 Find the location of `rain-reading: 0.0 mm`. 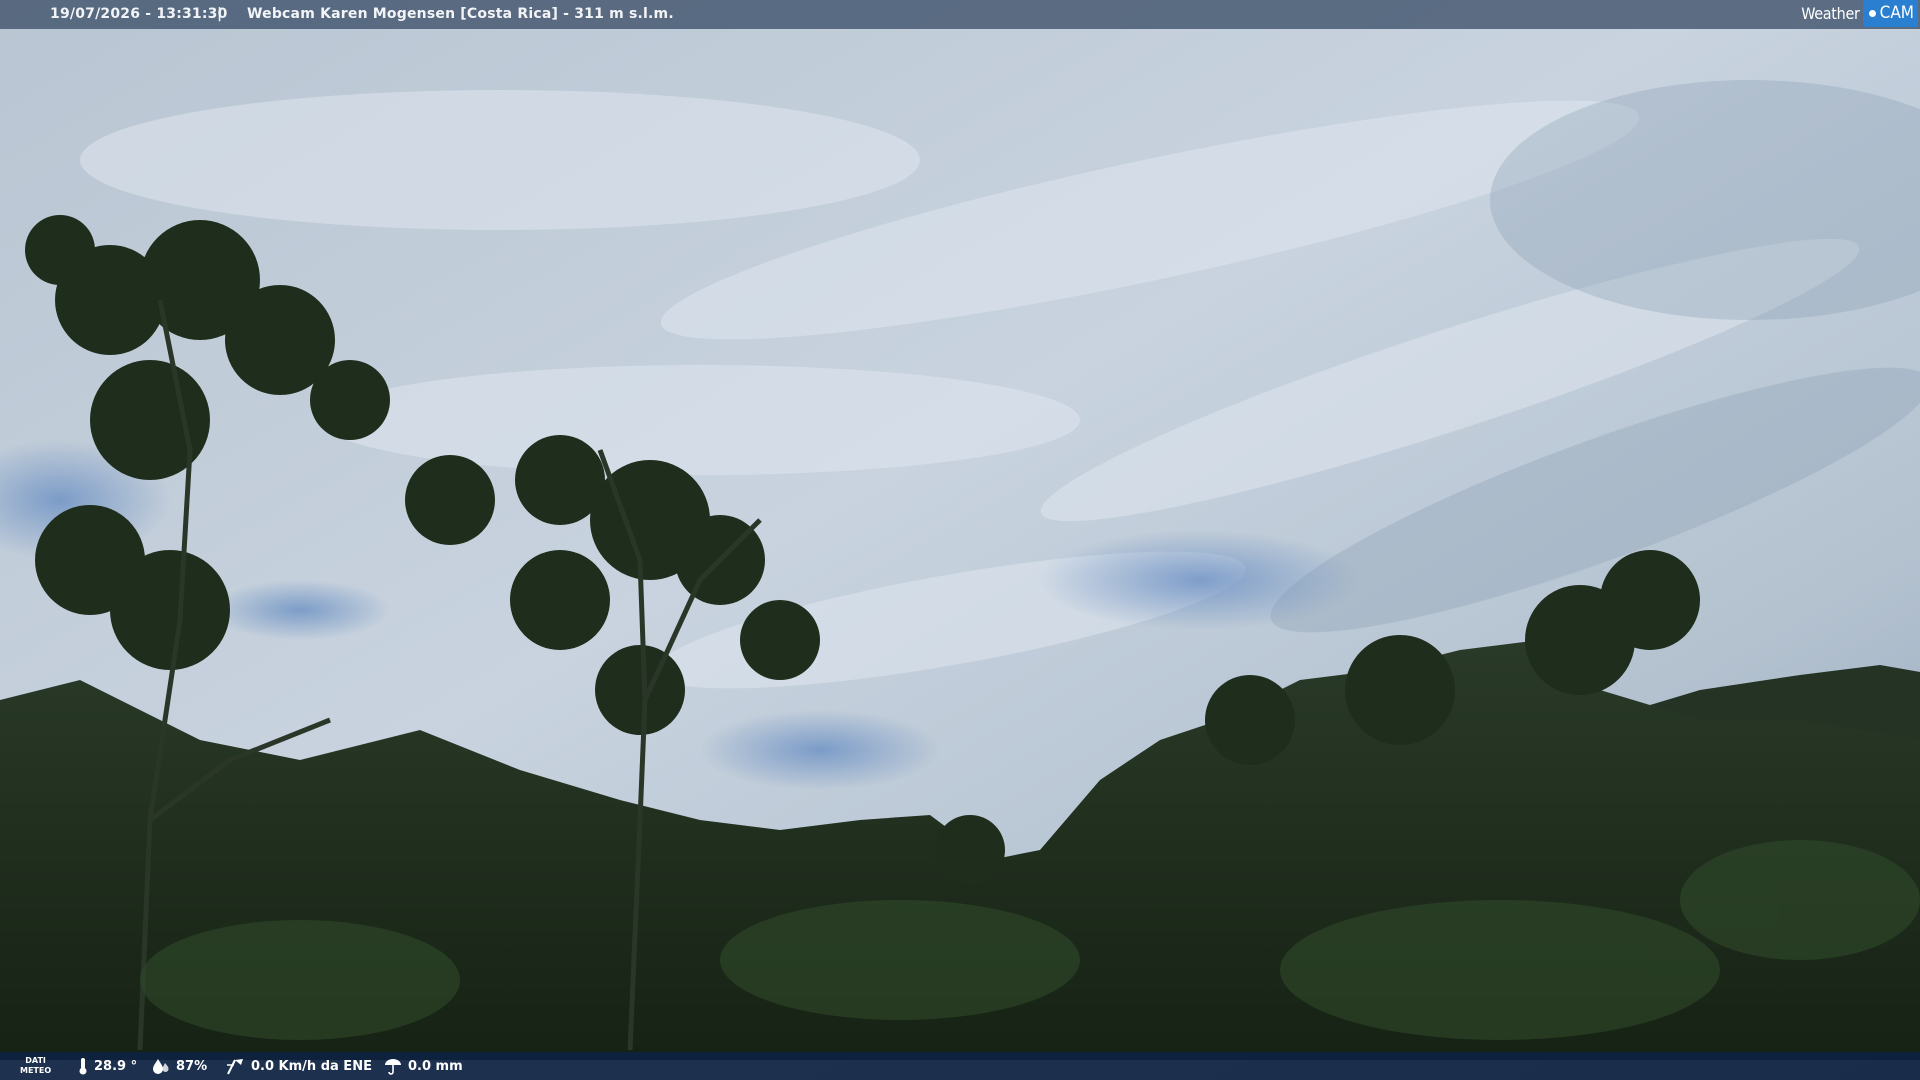

rain-reading: 0.0 mm is located at coordinates (423, 1066).